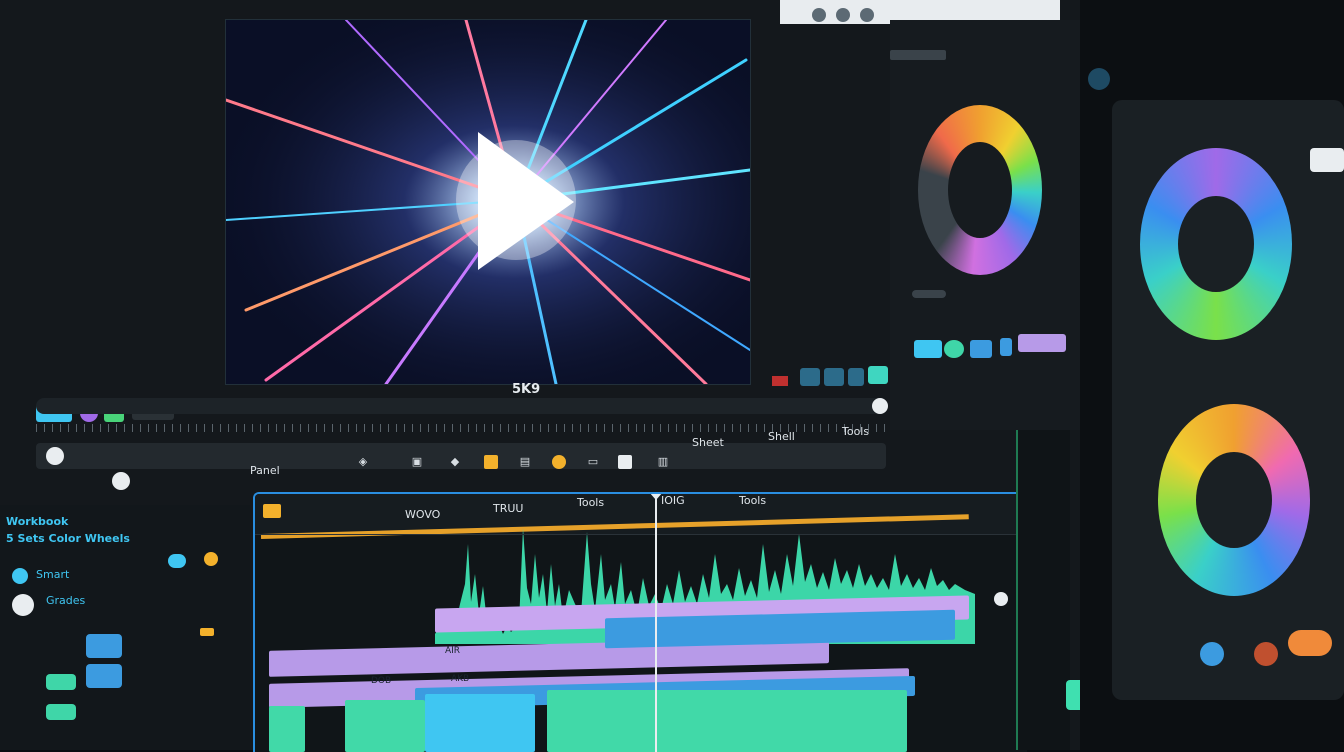  Describe the element at coordinates (37, 521) in the screenshot. I see `panel-title: Workbook` at that location.